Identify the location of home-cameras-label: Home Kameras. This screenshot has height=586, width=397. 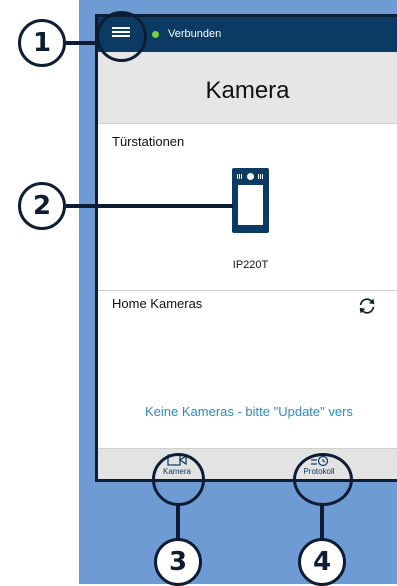
(157, 303).